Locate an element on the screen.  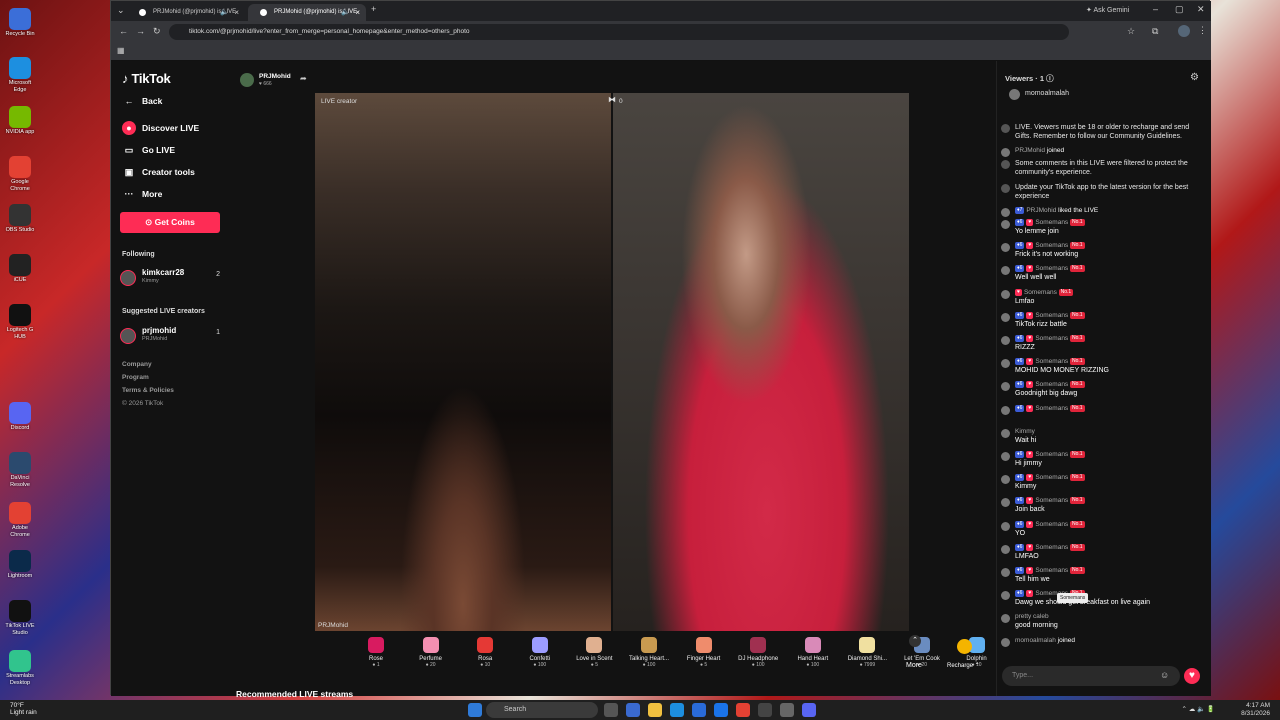
tab-2-active: PRJMohid (@prjmohid) is LIVE 🔈 × is located at coordinates (307, 12).